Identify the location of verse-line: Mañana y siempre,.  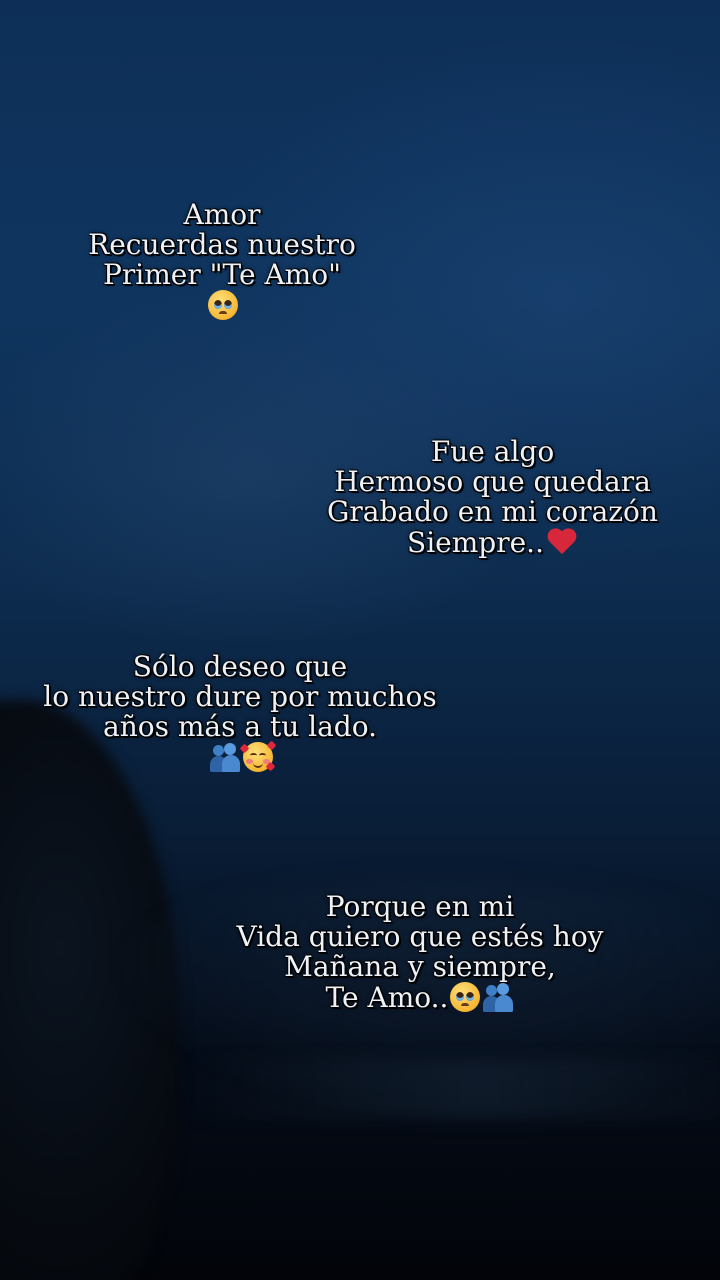
(420, 966).